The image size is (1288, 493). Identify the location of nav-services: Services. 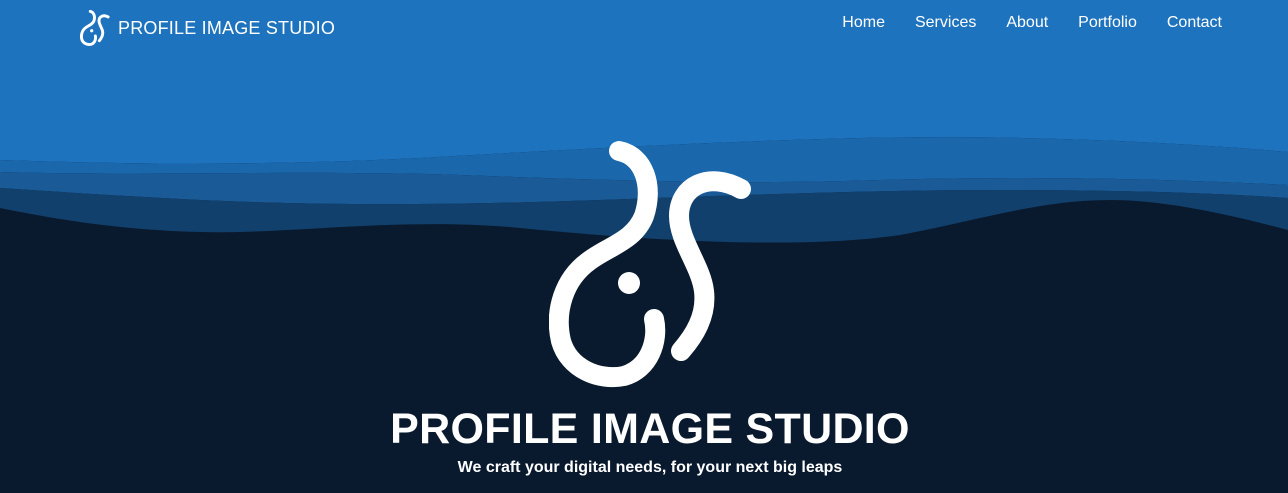
(945, 23).